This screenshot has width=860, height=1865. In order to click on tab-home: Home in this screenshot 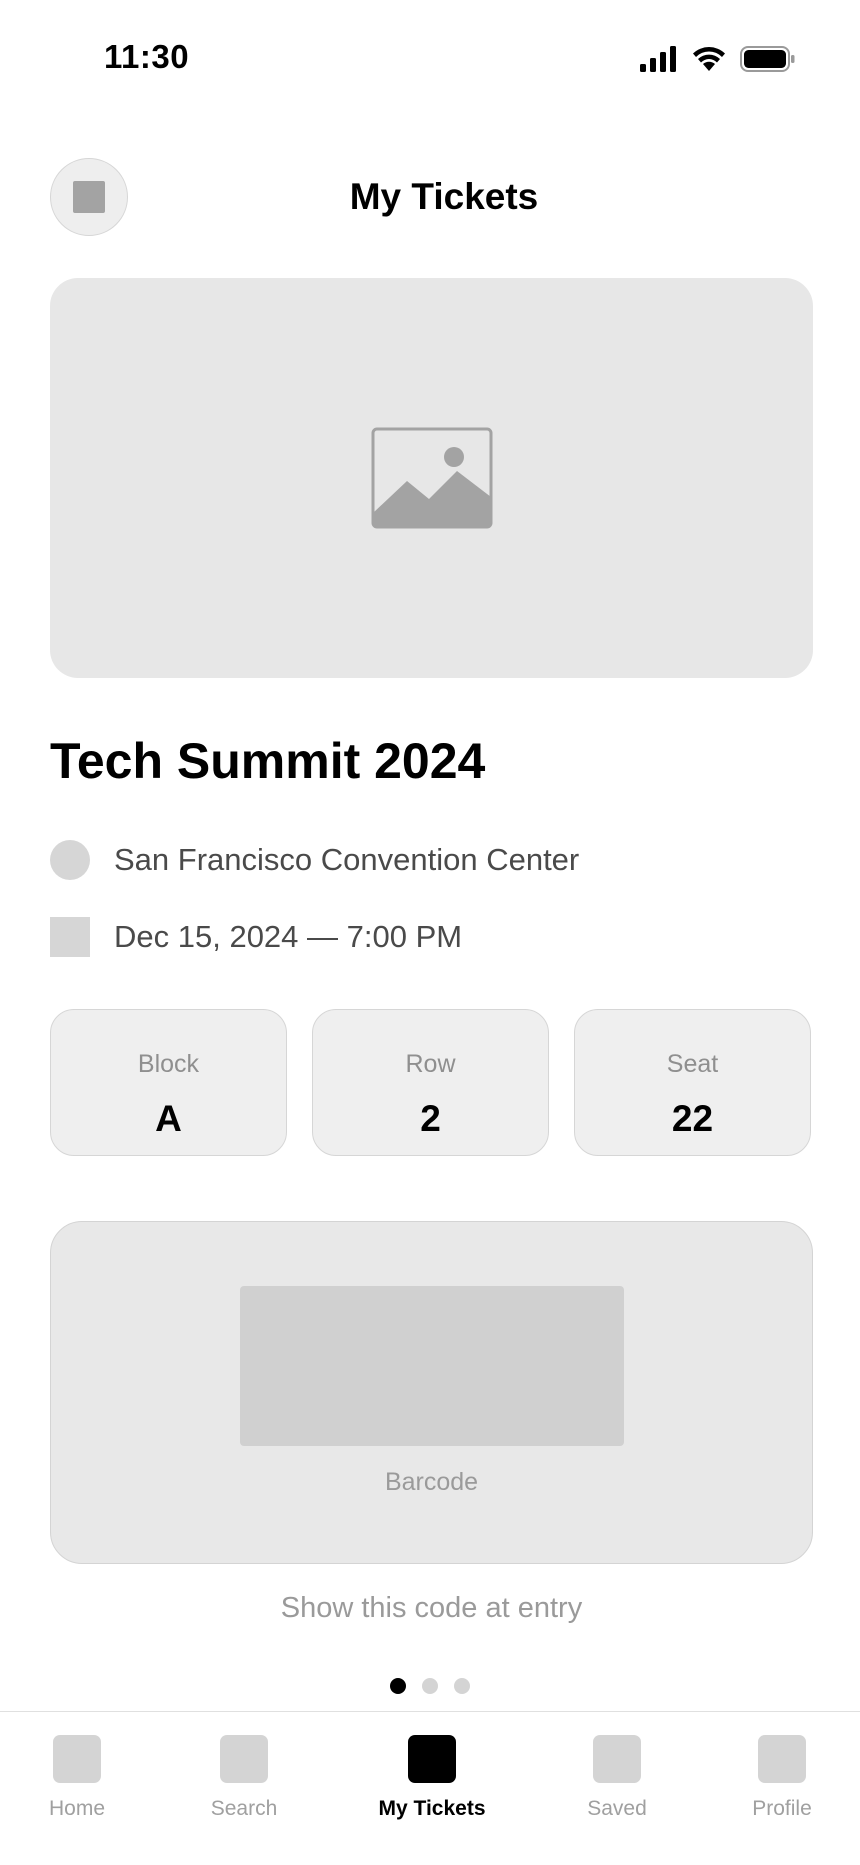, I will do `click(77, 1778)`.